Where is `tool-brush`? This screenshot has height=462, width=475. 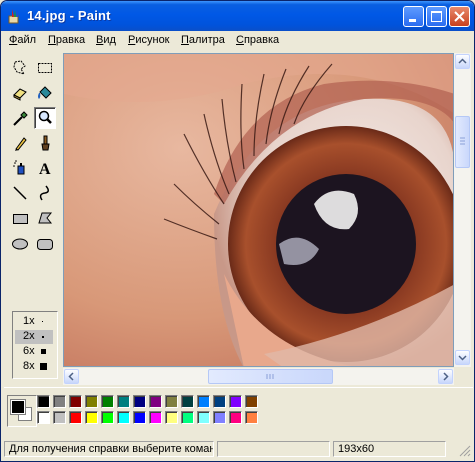 tool-brush is located at coordinates (45, 143).